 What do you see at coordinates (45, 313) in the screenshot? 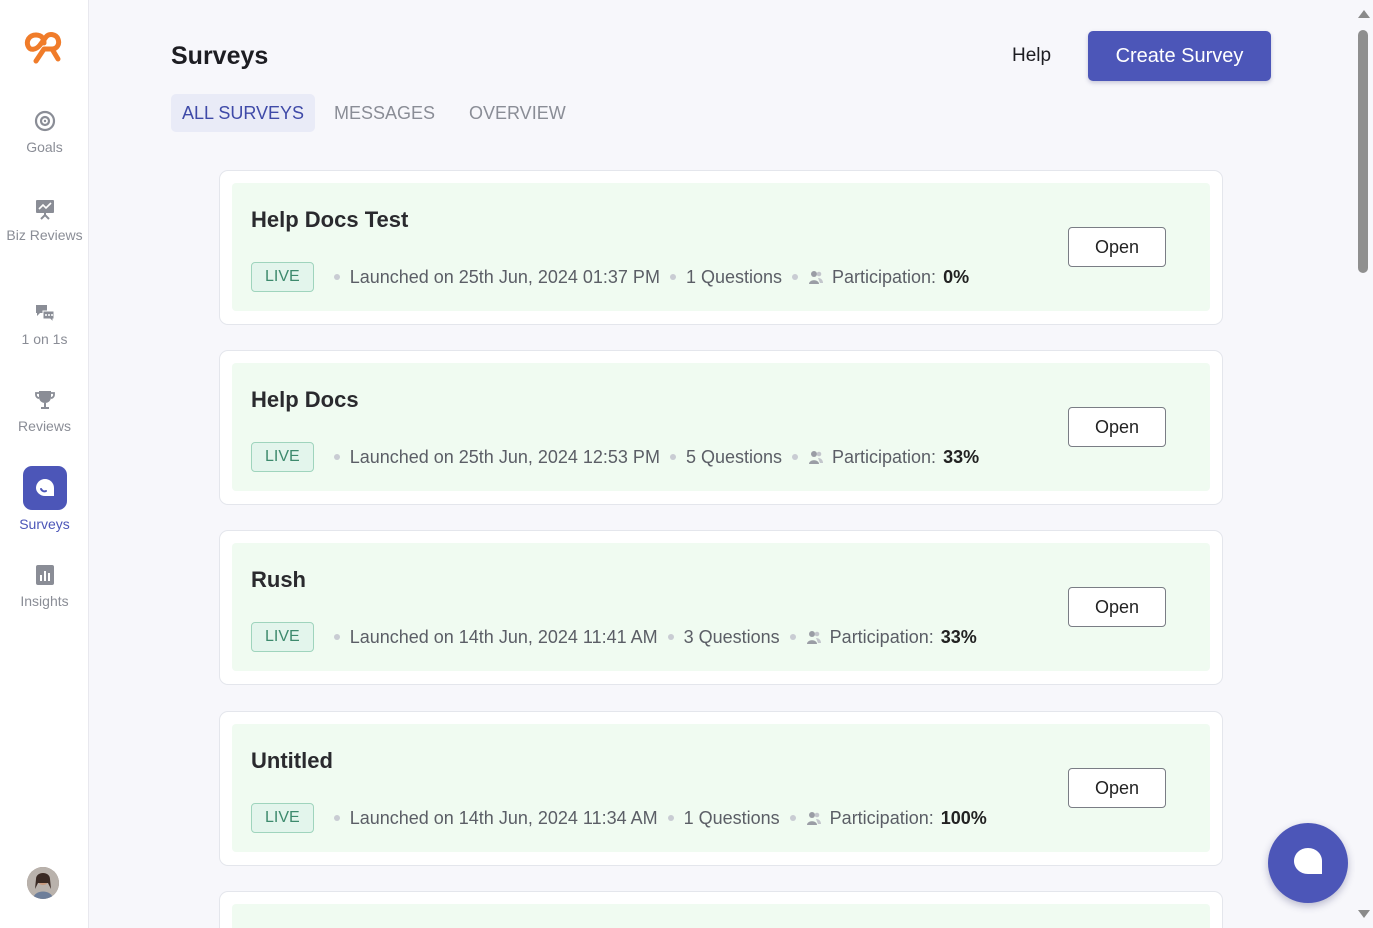
I see `chat-bubbles-icon` at bounding box center [45, 313].